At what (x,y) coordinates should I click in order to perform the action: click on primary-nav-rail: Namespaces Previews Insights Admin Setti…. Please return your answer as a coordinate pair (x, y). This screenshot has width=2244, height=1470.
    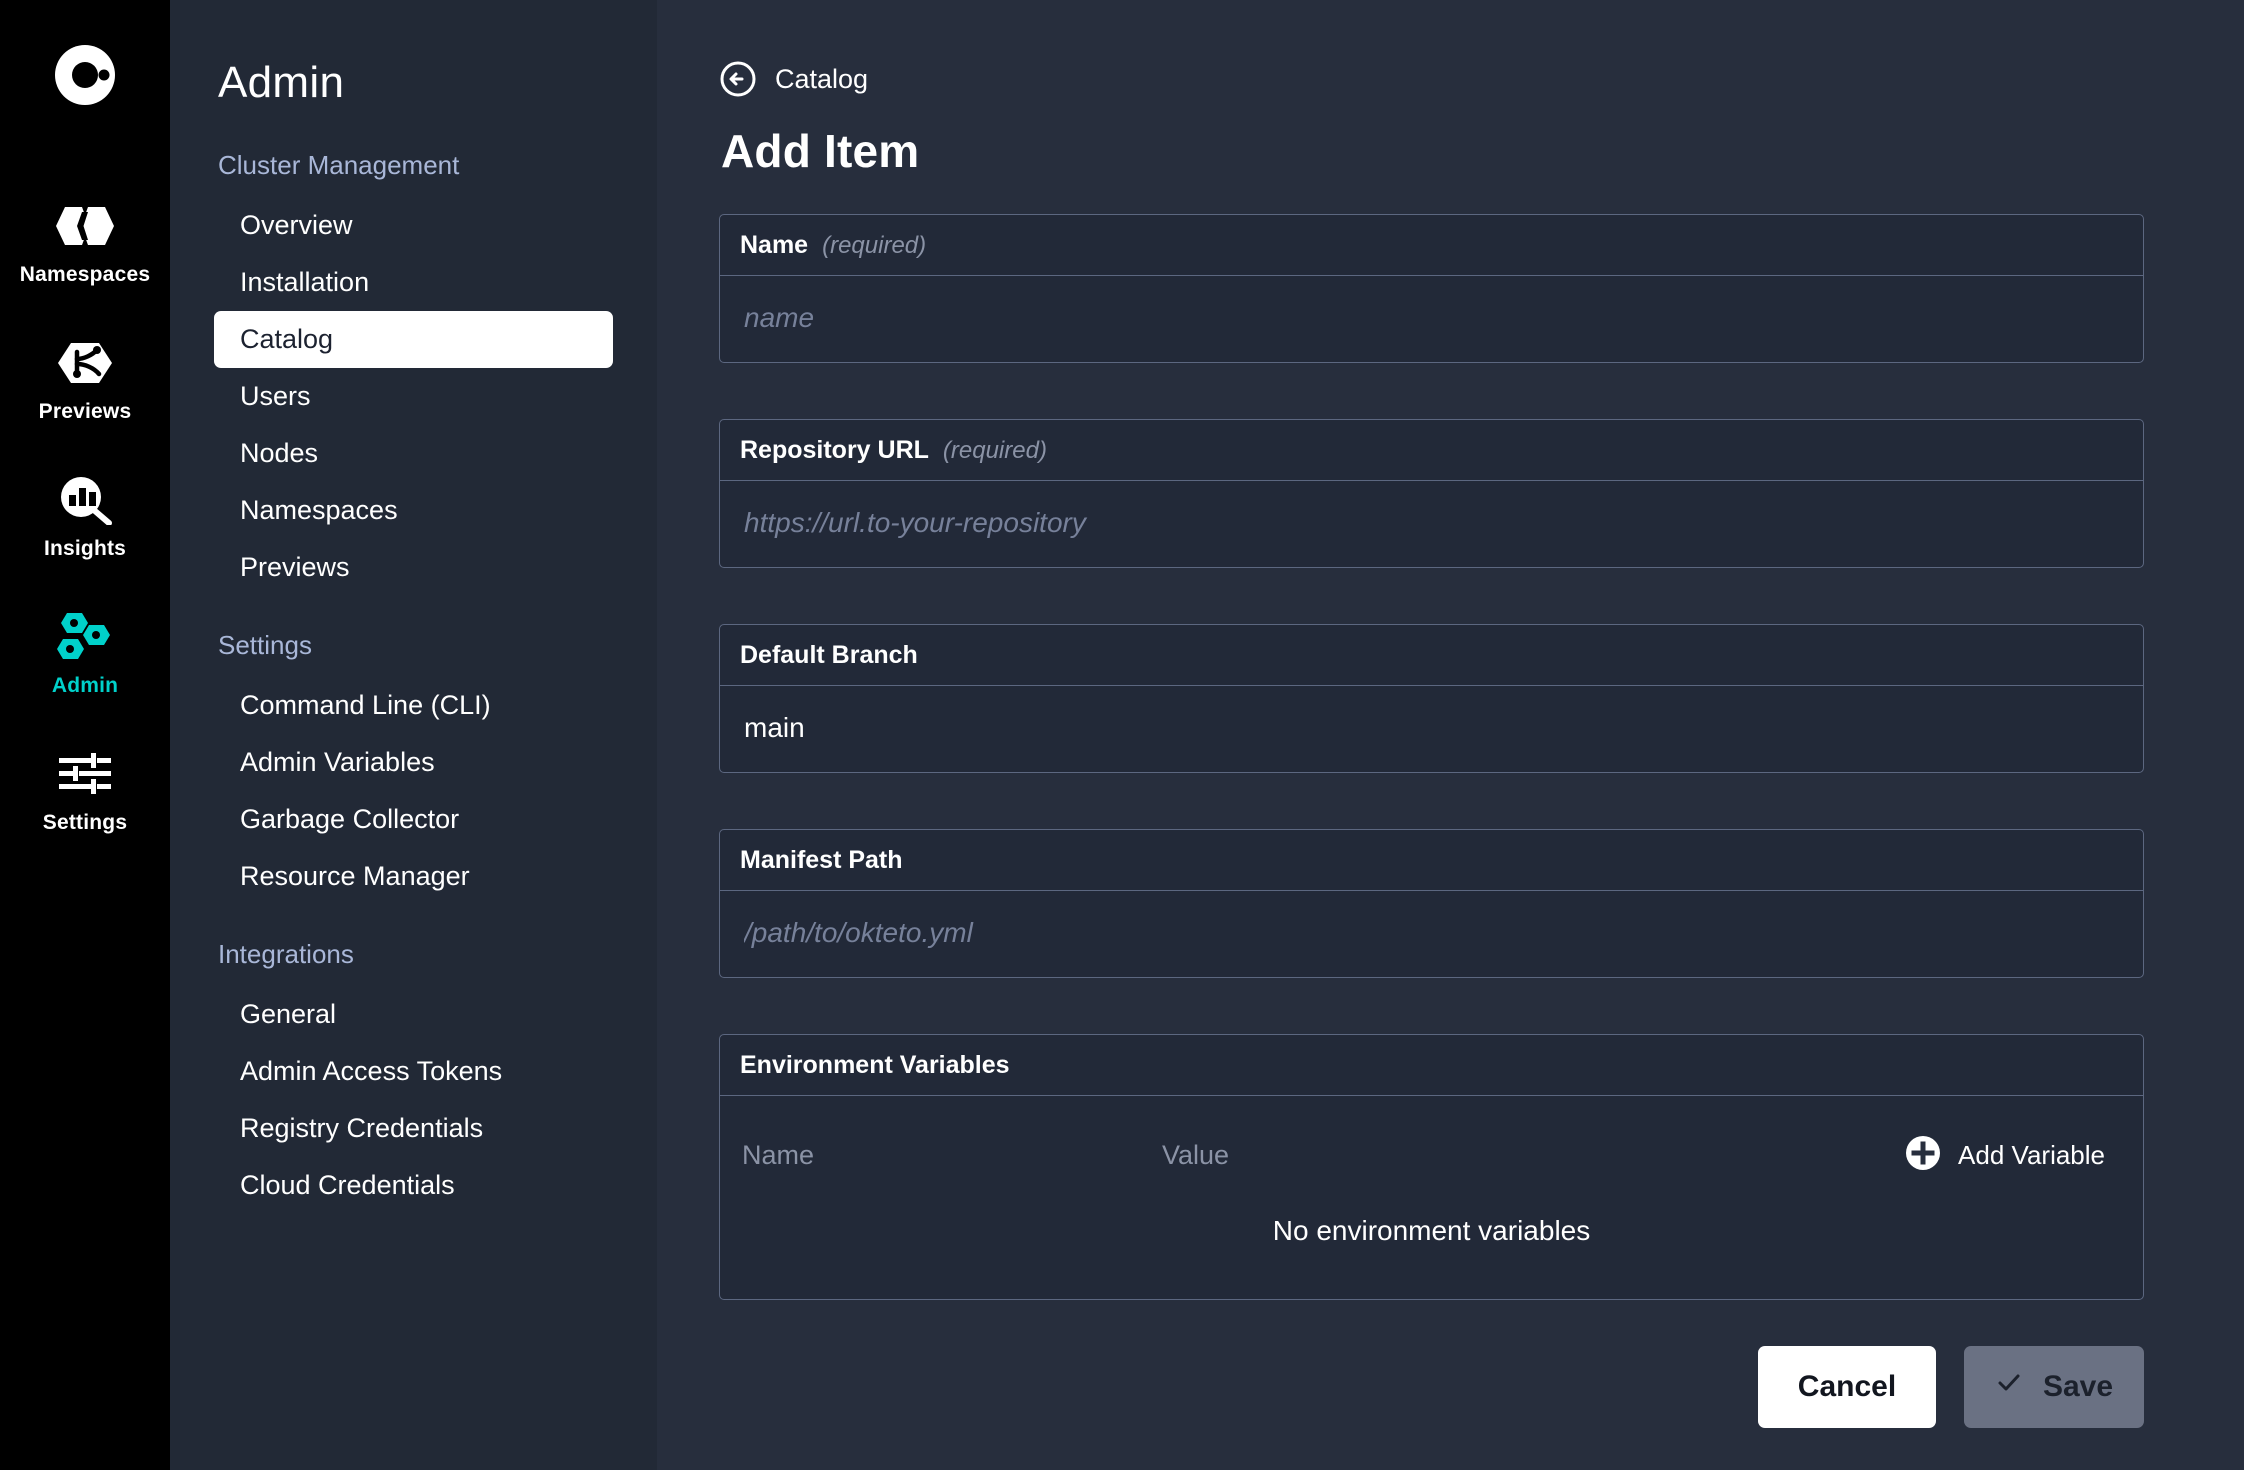
    Looking at the image, I should click on (85, 735).